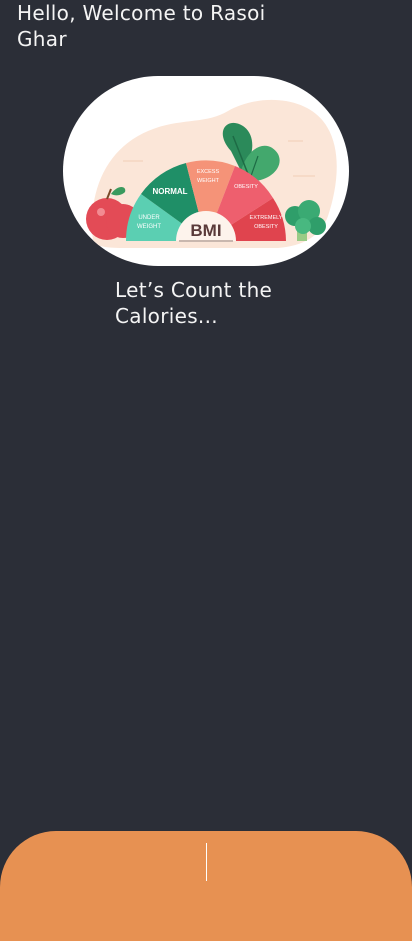 The height and width of the screenshot is (941, 412). I want to click on svg-text: EXTREMELY, so click(266, 218).